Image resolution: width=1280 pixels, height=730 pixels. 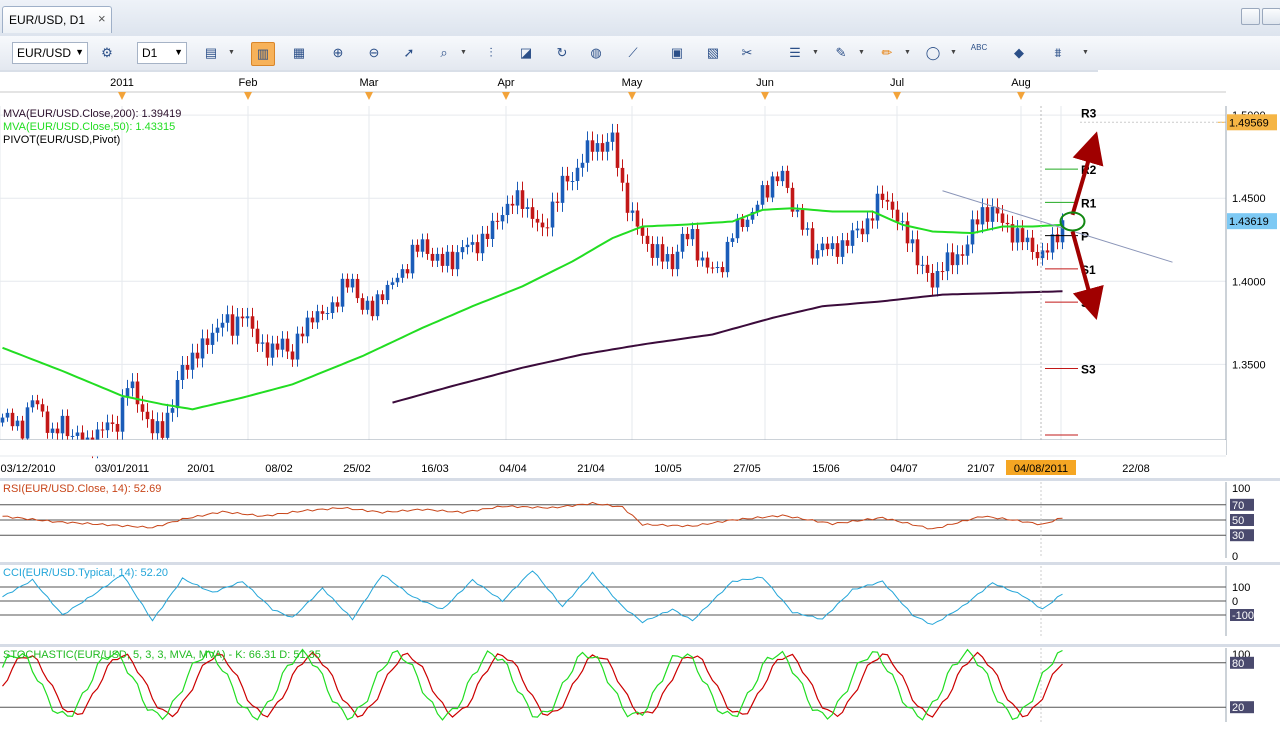 I want to click on bar-chart-icon: ▥, so click(x=263, y=54).